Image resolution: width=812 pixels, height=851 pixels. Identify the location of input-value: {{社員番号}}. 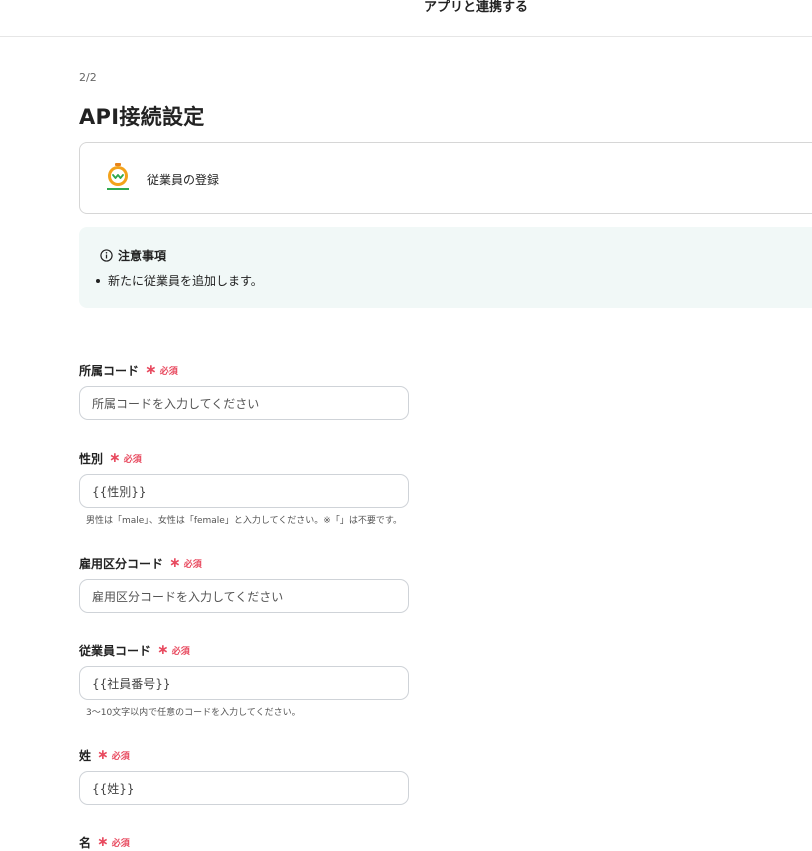
(131, 683).